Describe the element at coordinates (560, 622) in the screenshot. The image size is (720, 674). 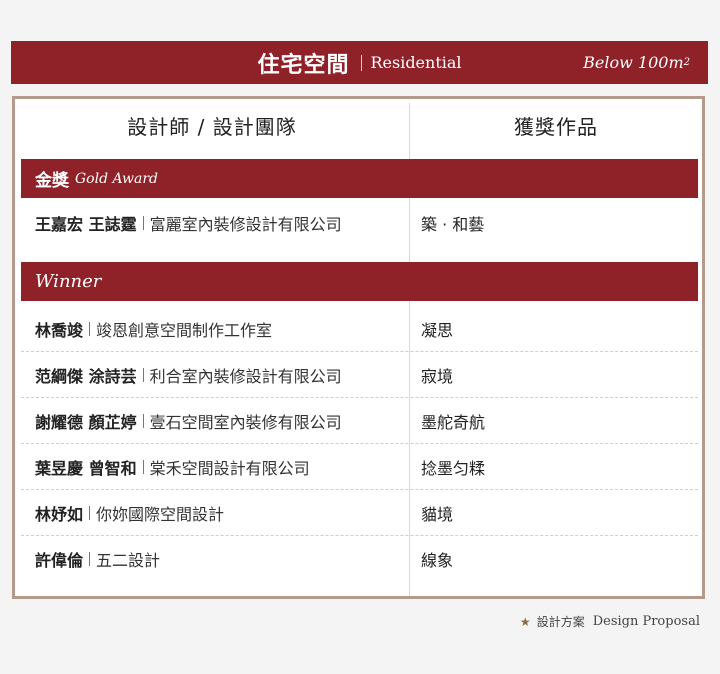
I see `footer-label-zh: 設計方案` at that location.